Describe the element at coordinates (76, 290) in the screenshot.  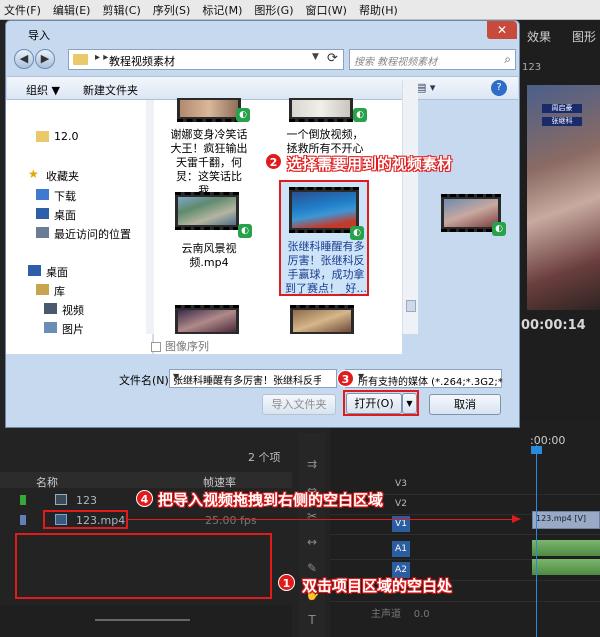
I see `nav-item-library: 库` at that location.